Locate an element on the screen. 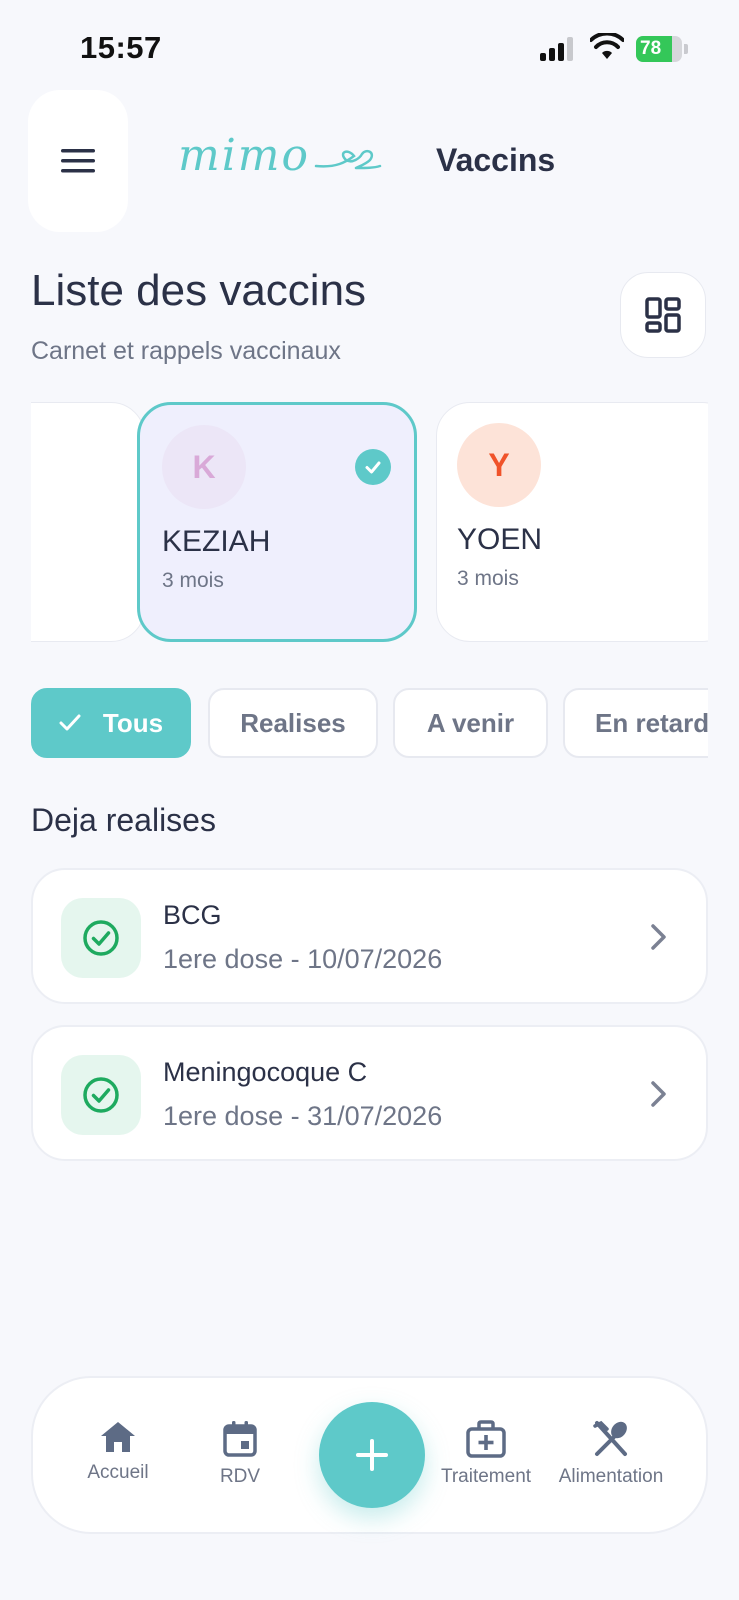 The height and width of the screenshot is (1600, 739). filter-chip-a-venir: A venir is located at coordinates (470, 723).